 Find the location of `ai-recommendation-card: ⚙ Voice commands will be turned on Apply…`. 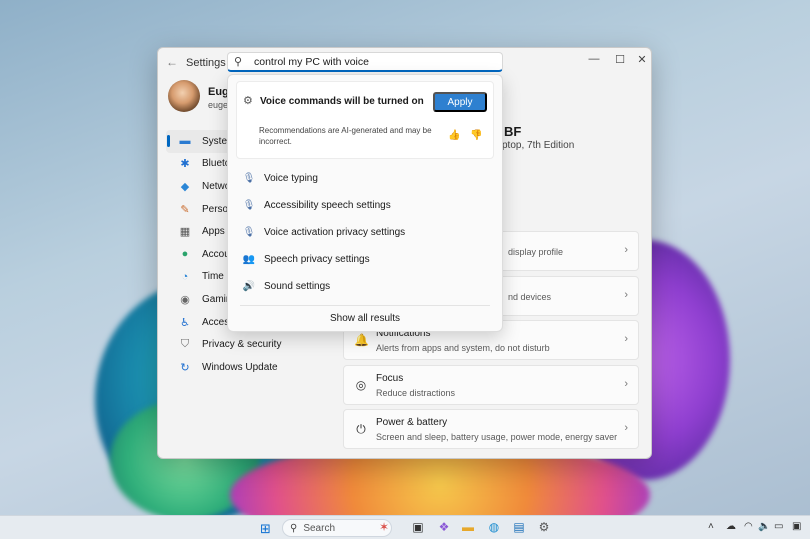

ai-recommendation-card: ⚙ Voice commands will be turned on Apply… is located at coordinates (365, 120).